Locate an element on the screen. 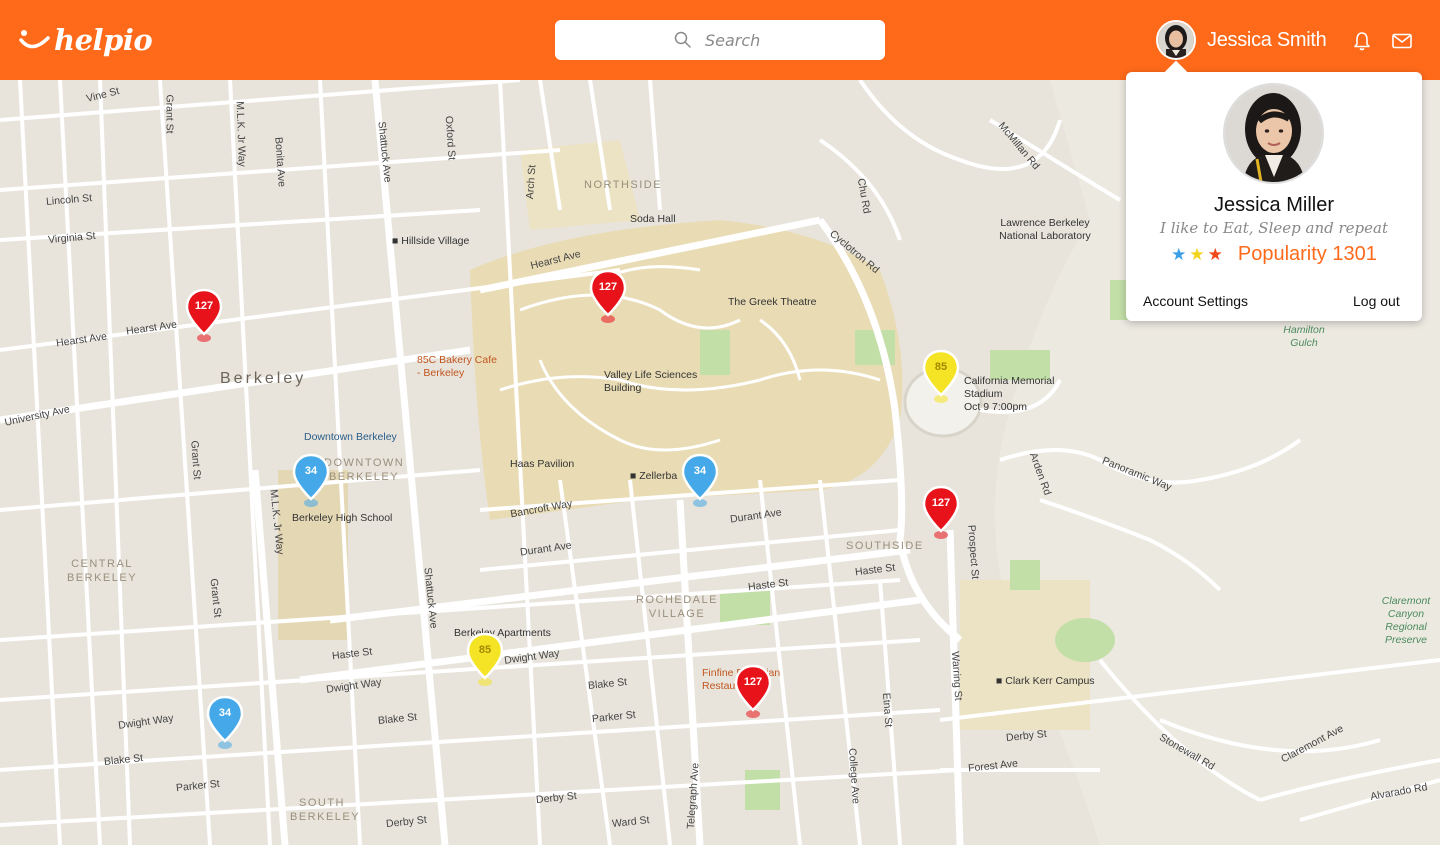 Image resolution: width=1440 pixels, height=845 pixels. city-label: Berkeley is located at coordinates (263, 378).